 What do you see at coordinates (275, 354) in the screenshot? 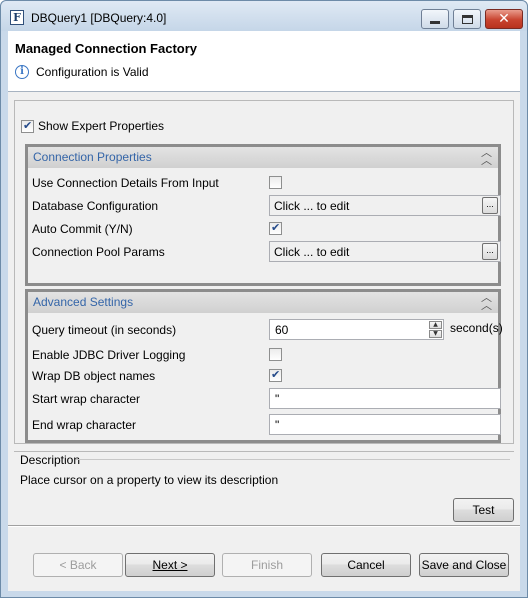
I see `jdbc-logging-checkbox` at bounding box center [275, 354].